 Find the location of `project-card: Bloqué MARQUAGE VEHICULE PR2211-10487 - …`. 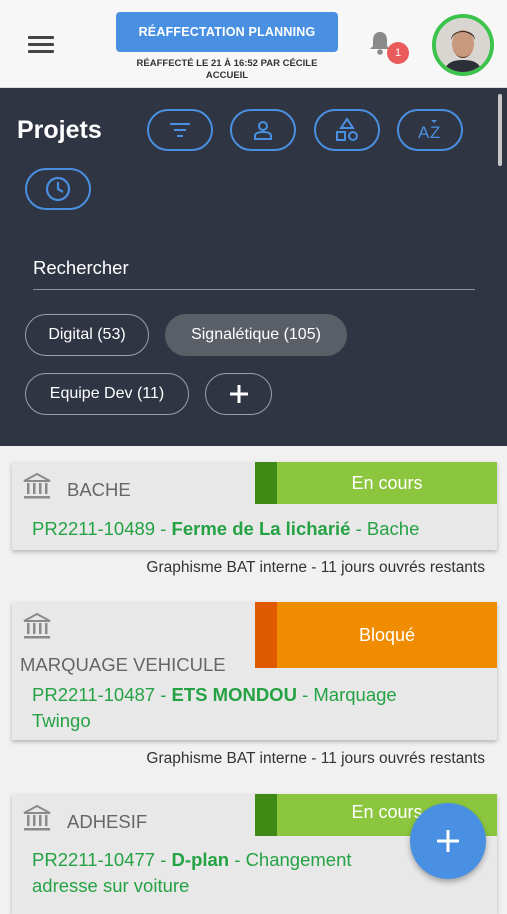

project-card: Bloqué MARQUAGE VEHICULE PR2211-10487 - … is located at coordinates (254, 671).